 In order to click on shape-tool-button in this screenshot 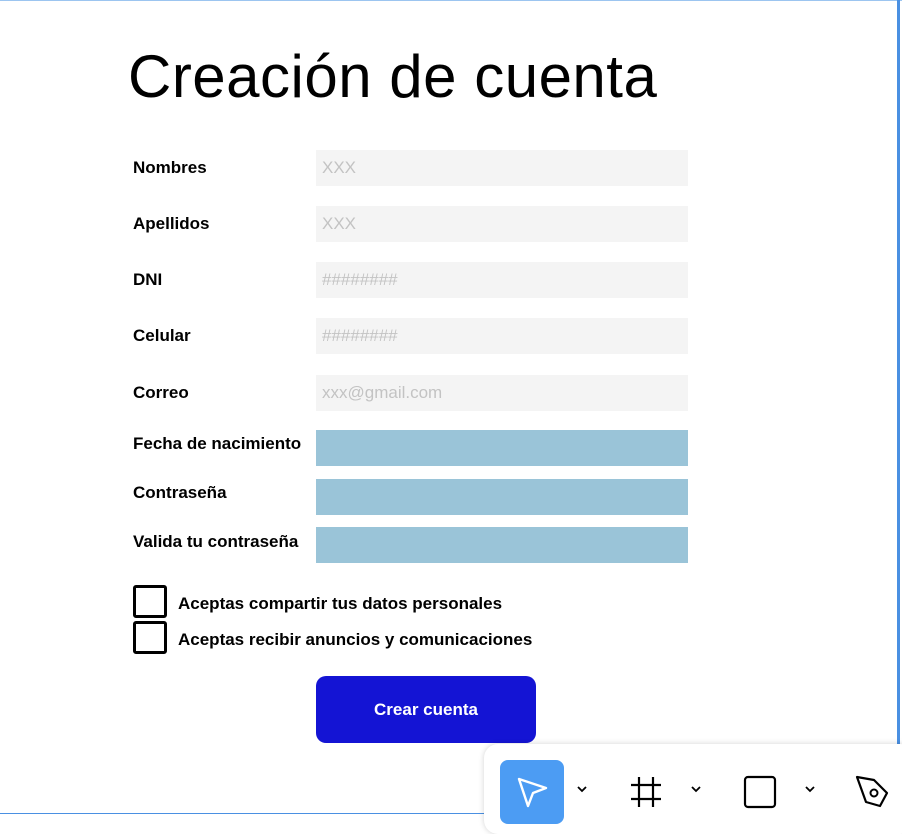, I will do `click(760, 792)`.